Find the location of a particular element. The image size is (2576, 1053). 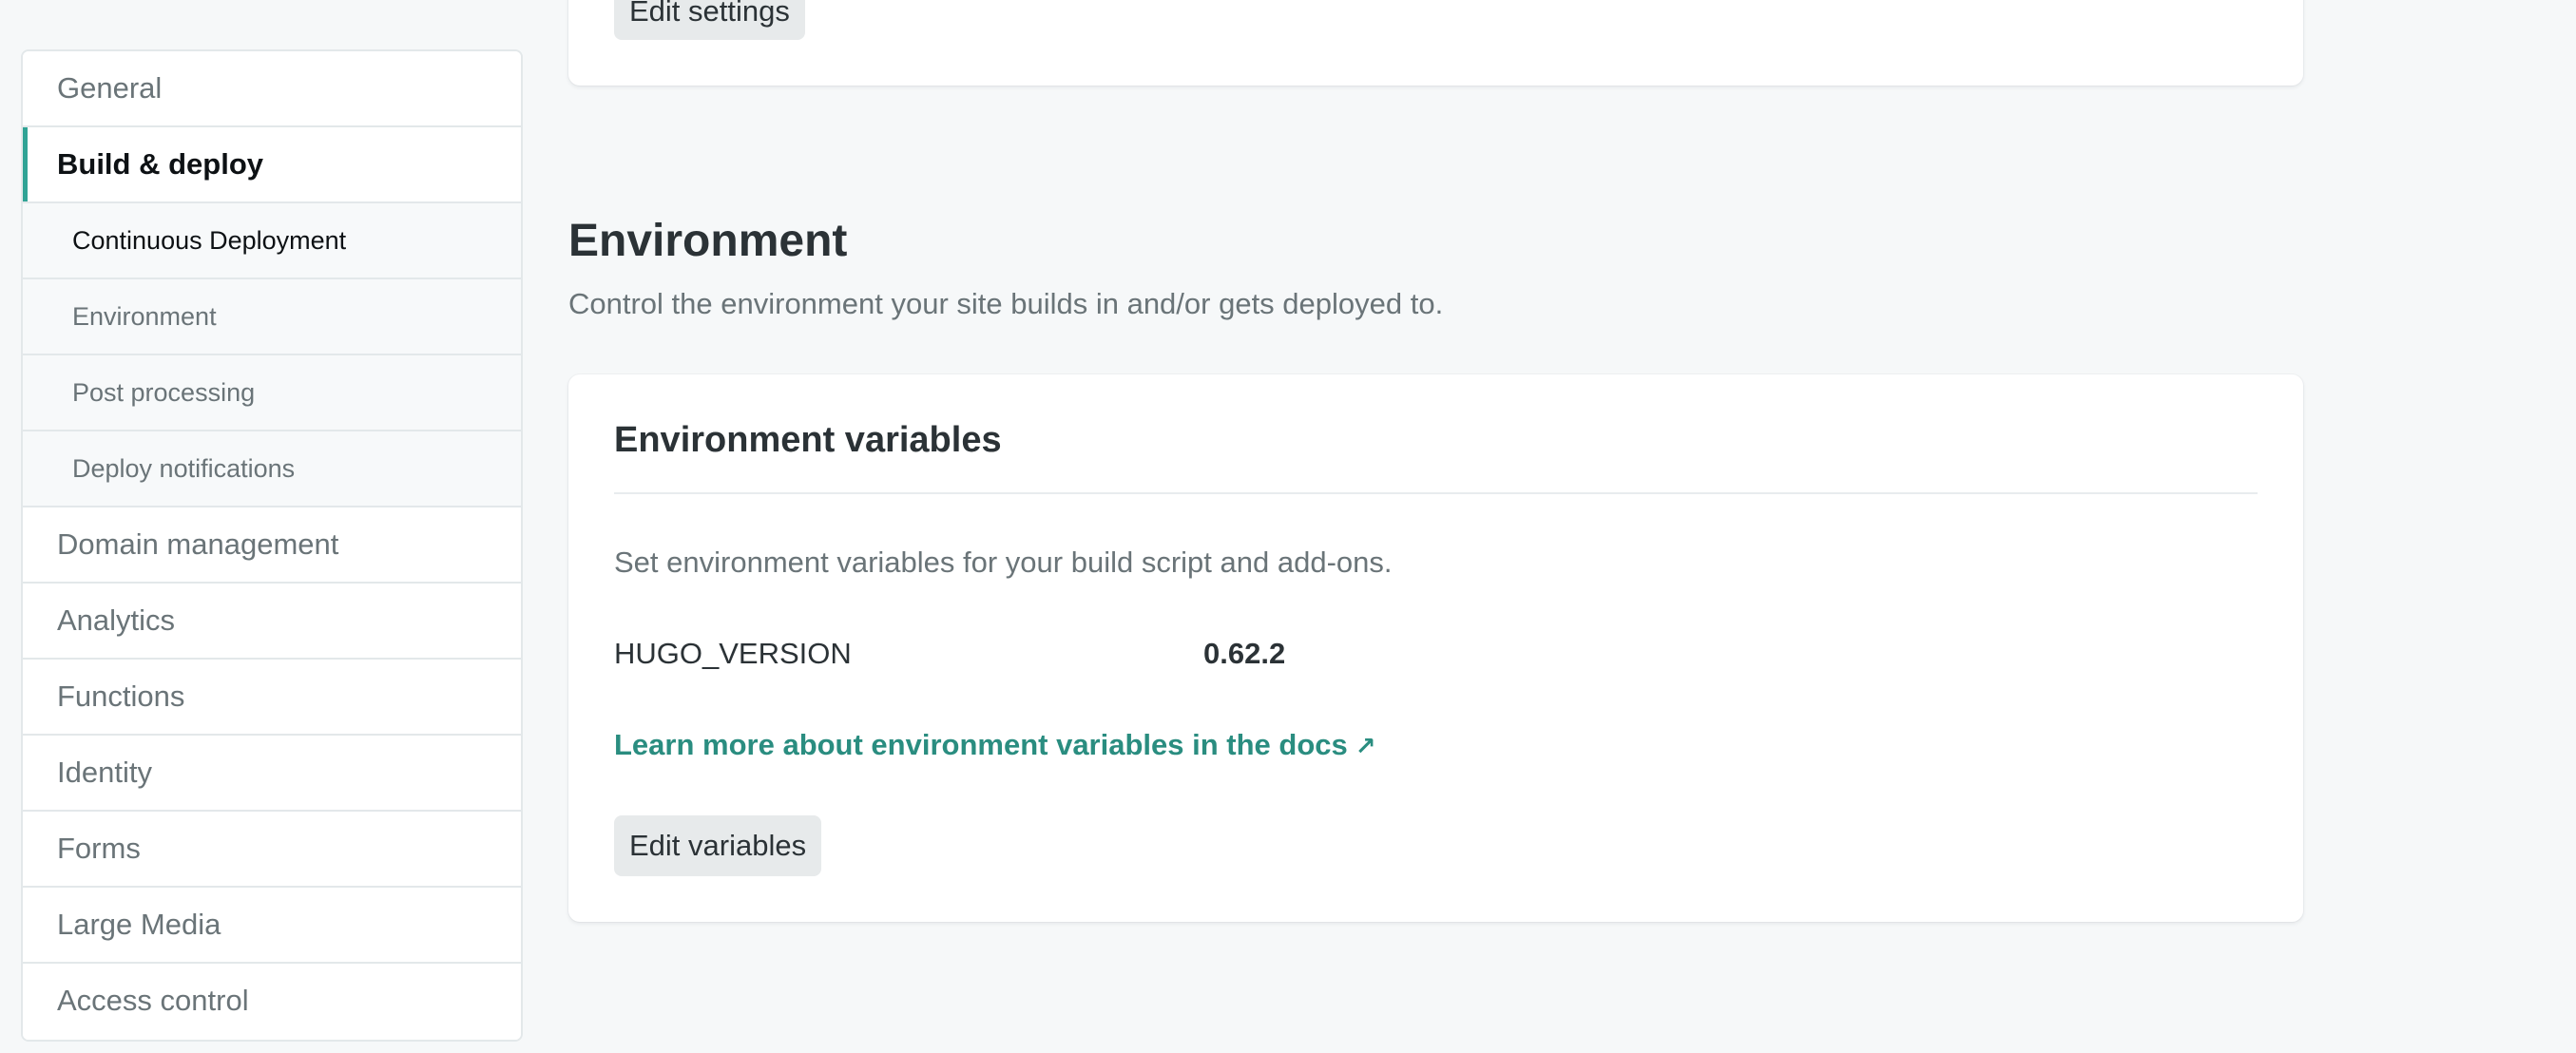

sidebar-subitem-environment: Environment is located at coordinates (272, 317).